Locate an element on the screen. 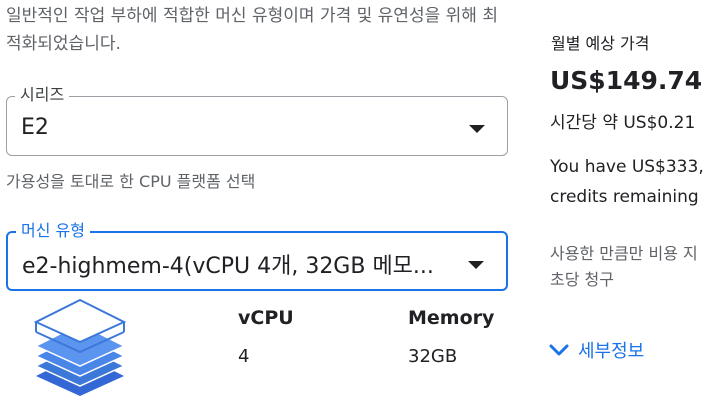  stacked-layers-icon is located at coordinates (80, 347).